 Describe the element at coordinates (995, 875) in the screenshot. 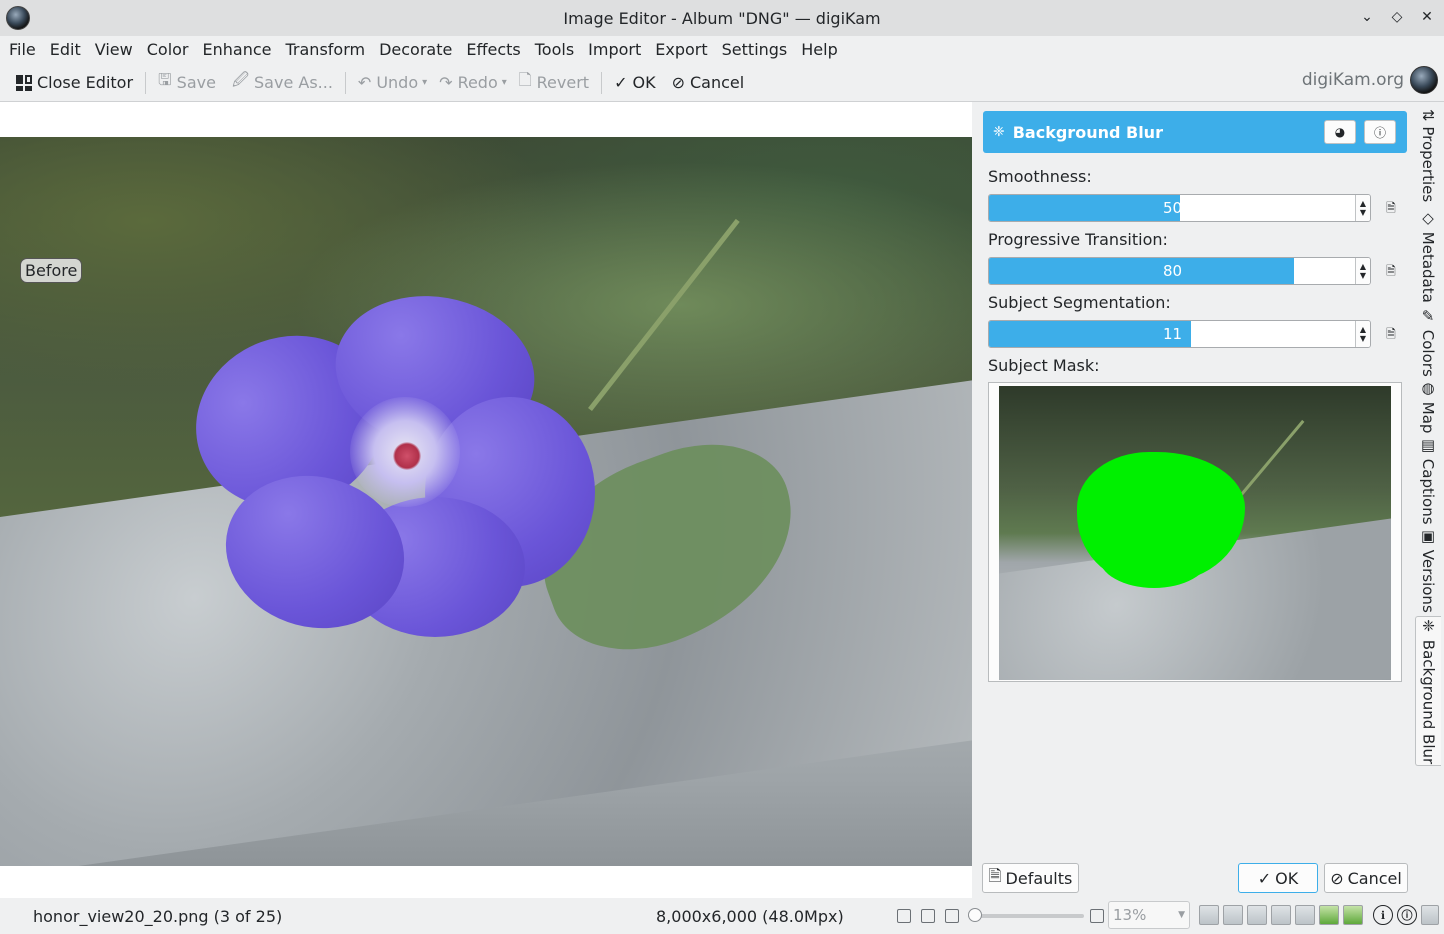

I see `defaults-icon: 🗎` at that location.